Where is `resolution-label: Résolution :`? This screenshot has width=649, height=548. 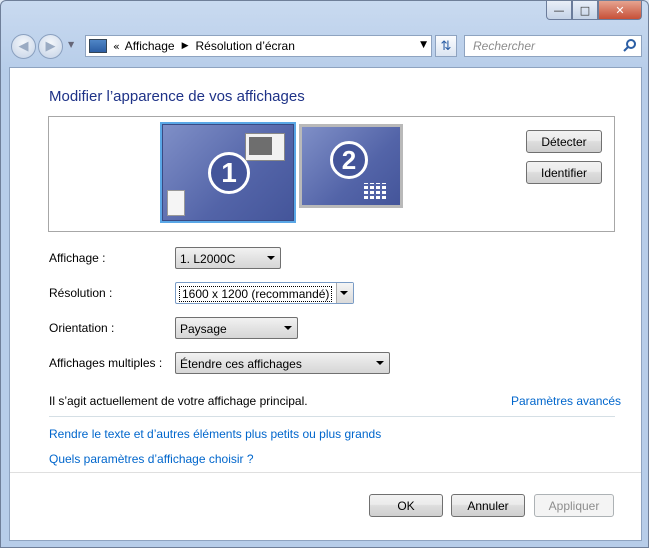 resolution-label: Résolution : is located at coordinates (81, 293).